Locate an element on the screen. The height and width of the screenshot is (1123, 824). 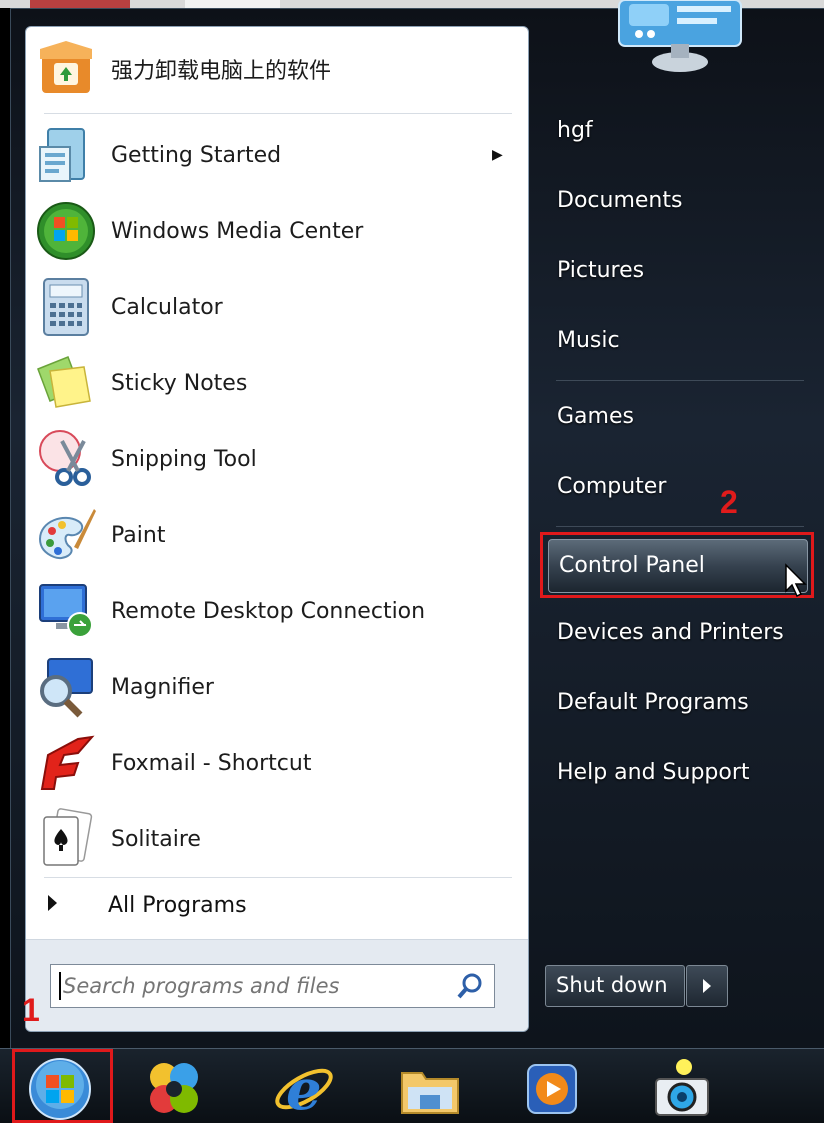
program-item-solitaire: Solitaire is located at coordinates (277, 839).